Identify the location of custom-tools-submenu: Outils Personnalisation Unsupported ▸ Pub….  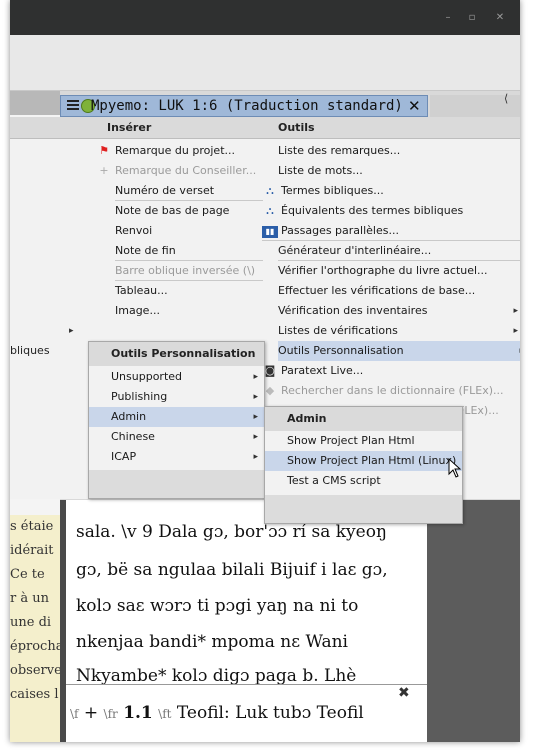
(176, 420).